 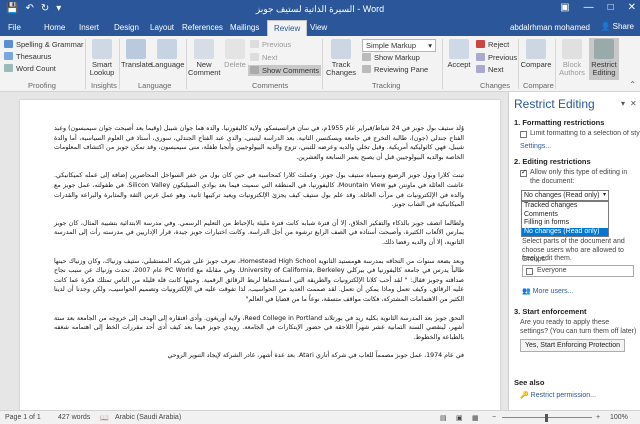 What do you see at coordinates (44, 44) in the screenshot?
I see `spelling-grammar-button: Spelling & Grammar` at bounding box center [44, 44].